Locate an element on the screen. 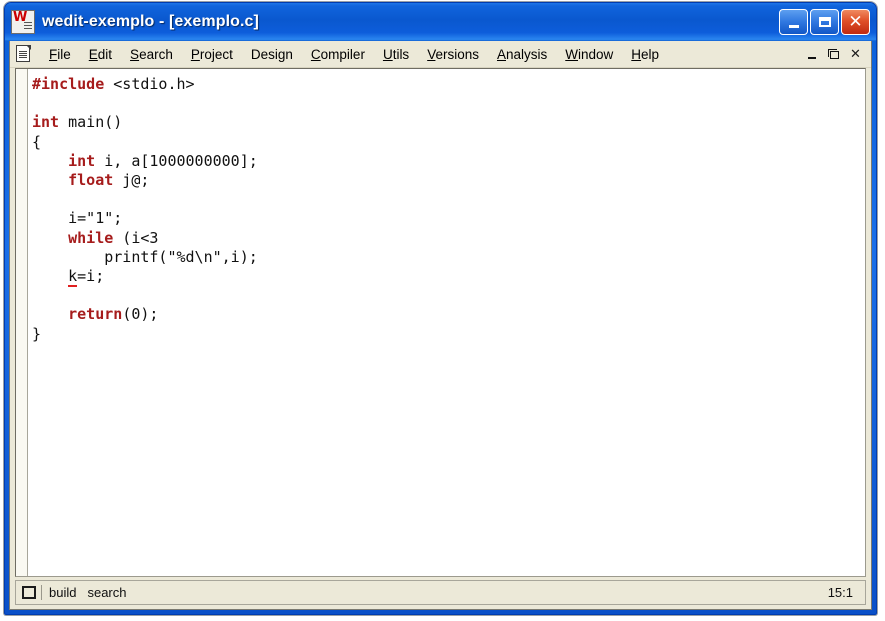 The image size is (885, 621). document-icon is located at coordinates (24, 54).